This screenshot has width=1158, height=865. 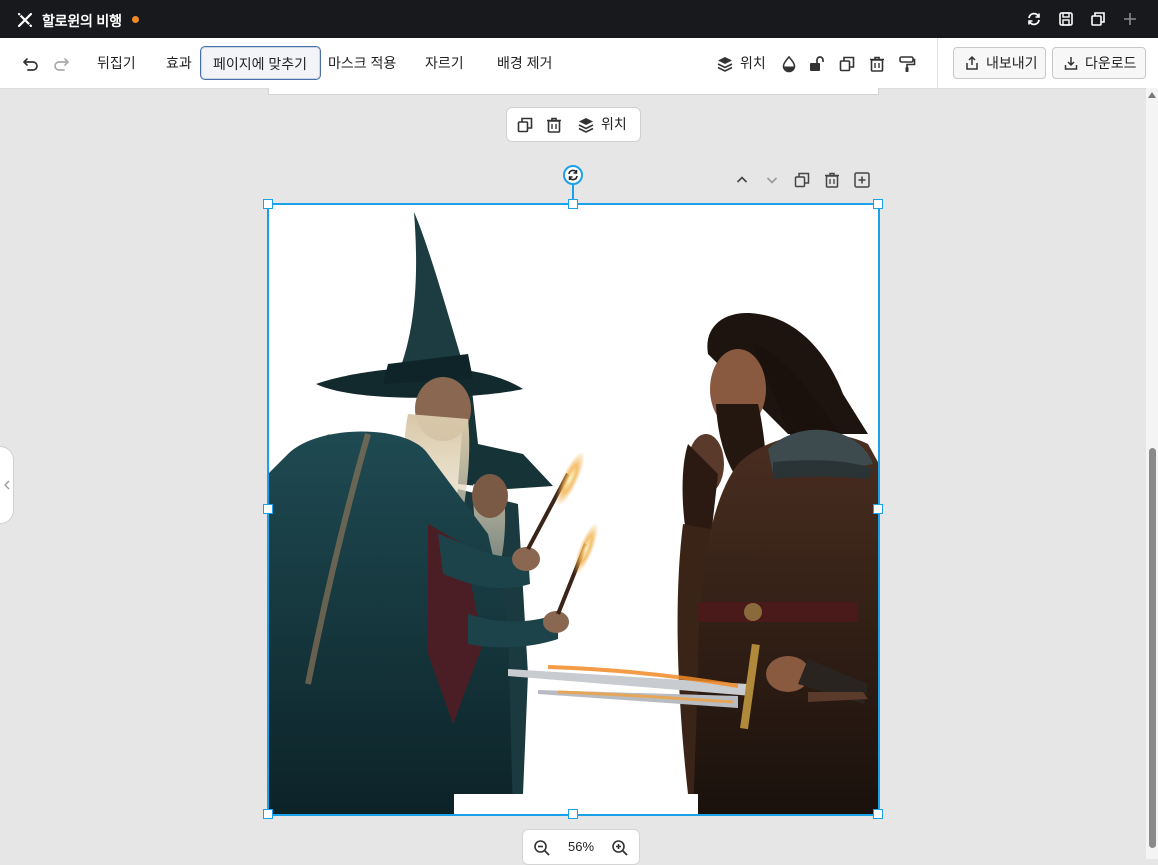 What do you see at coordinates (61, 64) in the screenshot?
I see `redo-icon` at bounding box center [61, 64].